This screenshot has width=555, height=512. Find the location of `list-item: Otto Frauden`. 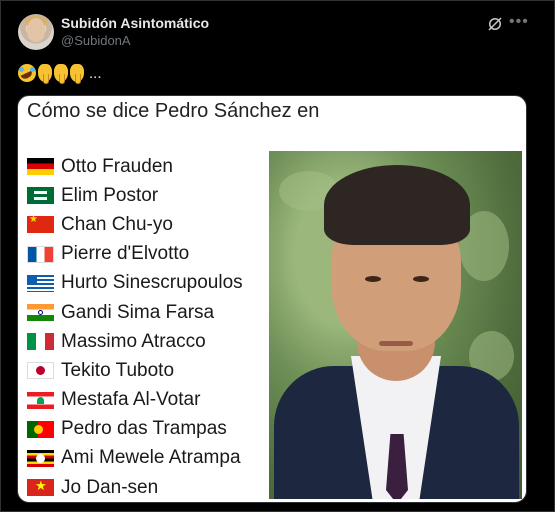

list-item: Otto Frauden is located at coordinates (135, 166).